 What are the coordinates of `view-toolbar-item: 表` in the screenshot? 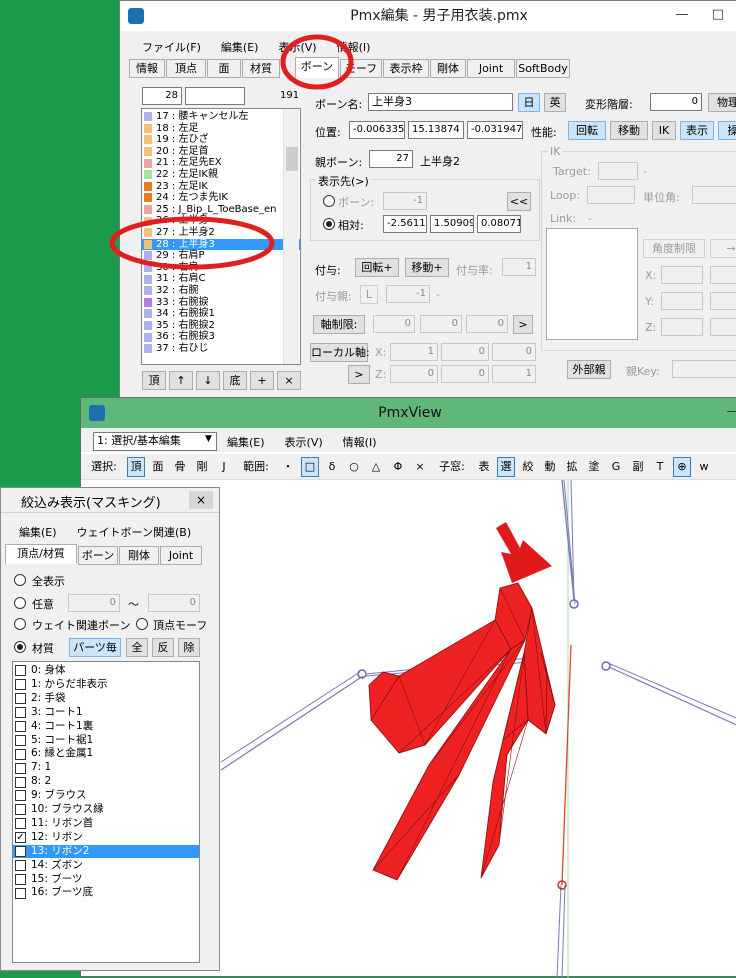 It's located at (484, 467).